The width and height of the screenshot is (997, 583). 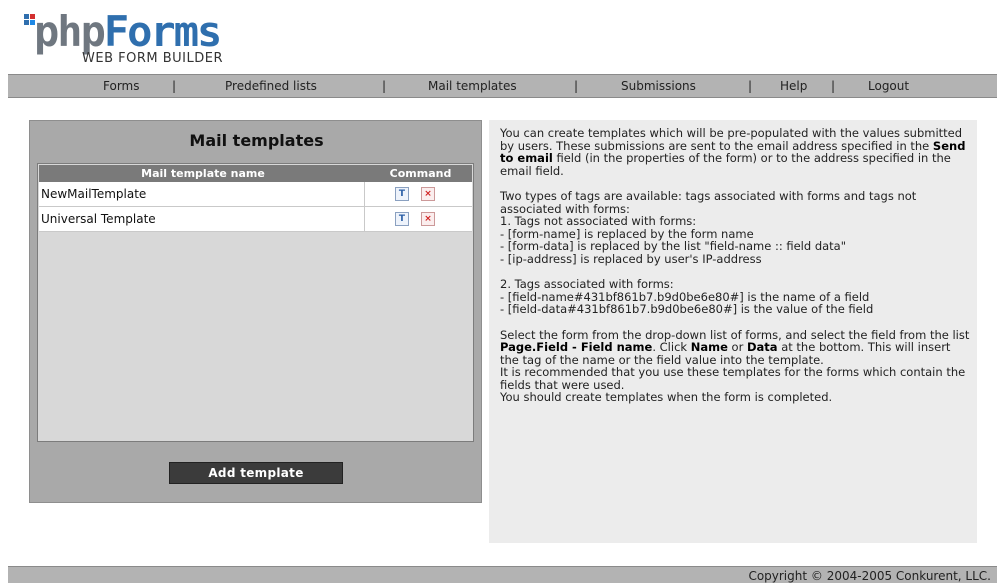 I want to click on nav-predefined-lists: Predefined lists, so click(x=271, y=86).